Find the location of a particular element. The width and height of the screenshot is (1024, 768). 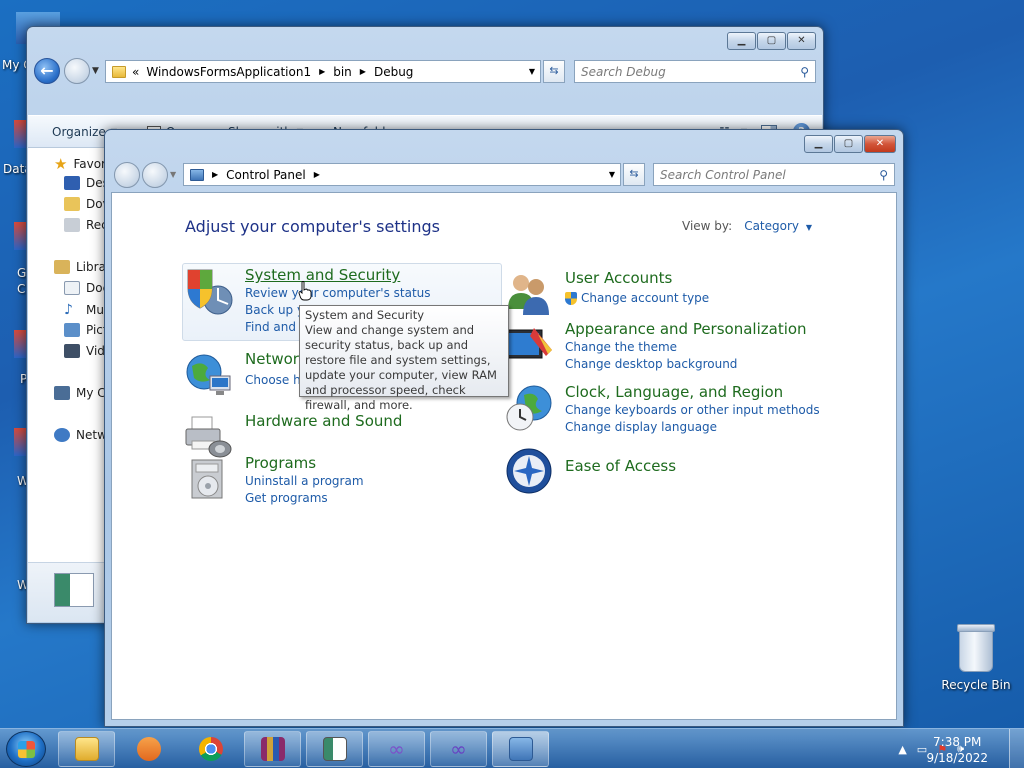

category-link: Find and f is located at coordinates (274, 327).